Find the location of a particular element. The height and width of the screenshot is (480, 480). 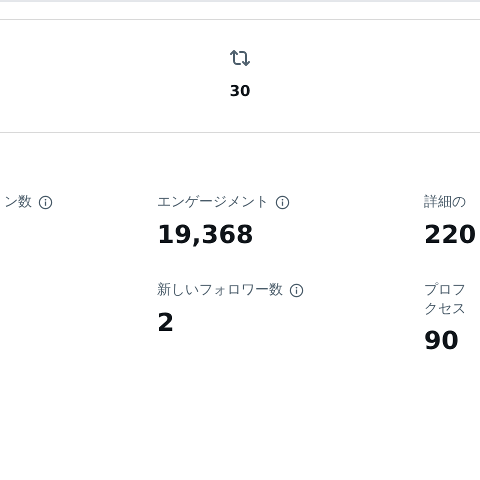

metric-label: プロフ クセス is located at coordinates (445, 300).